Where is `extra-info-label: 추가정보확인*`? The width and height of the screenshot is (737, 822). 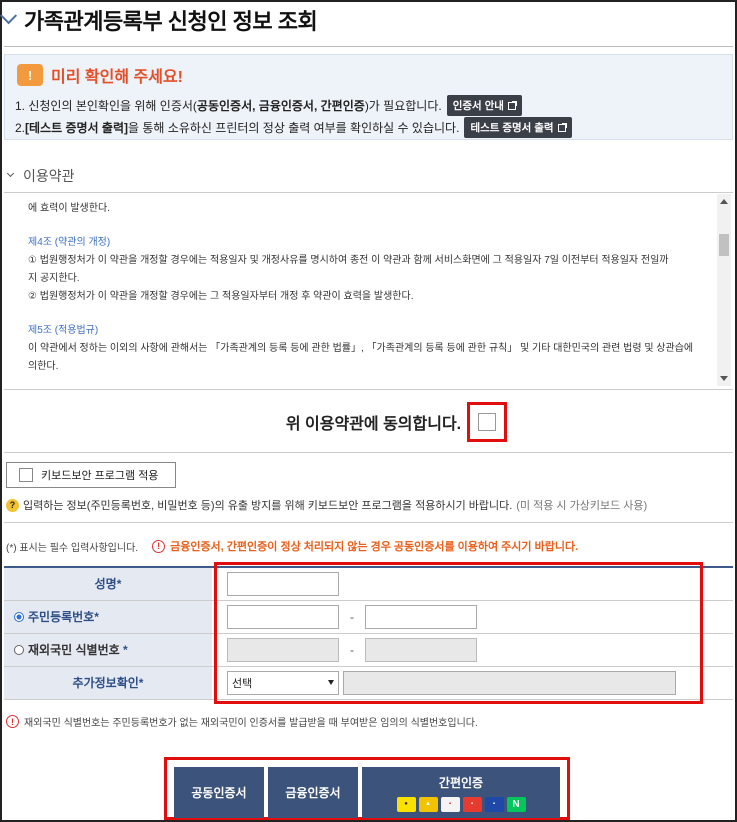 extra-info-label: 추가정보확인* is located at coordinates (108, 683).